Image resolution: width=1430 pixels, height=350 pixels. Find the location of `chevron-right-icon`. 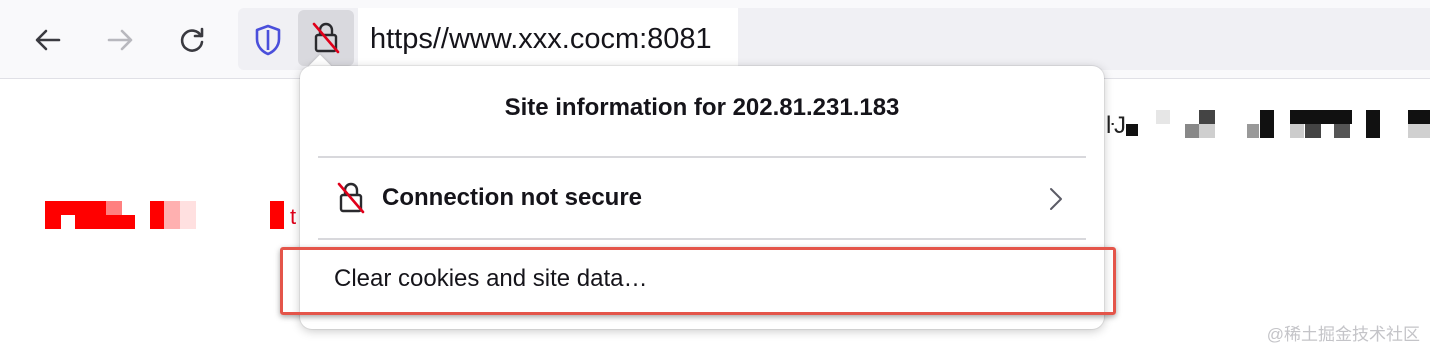

chevron-right-icon is located at coordinates (1056, 199).